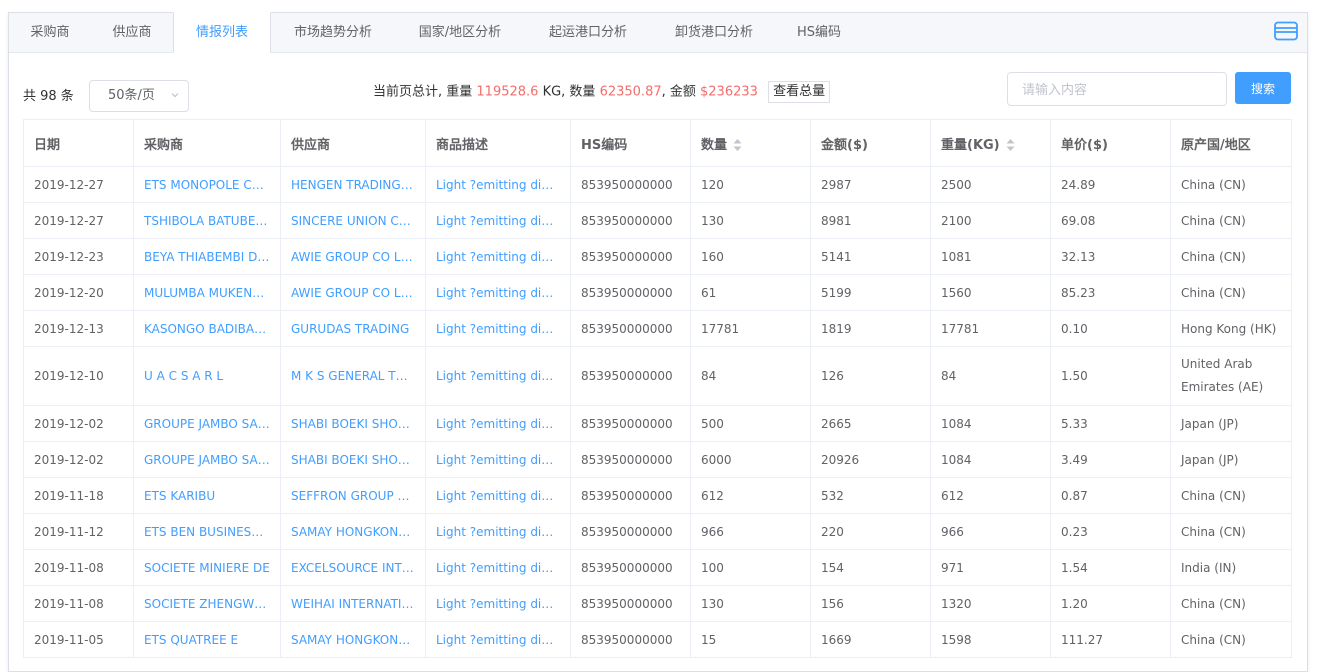 The width and height of the screenshot is (1320, 672). What do you see at coordinates (460, 32) in the screenshot?
I see `tab-country-analysis: 国家/地区分析` at bounding box center [460, 32].